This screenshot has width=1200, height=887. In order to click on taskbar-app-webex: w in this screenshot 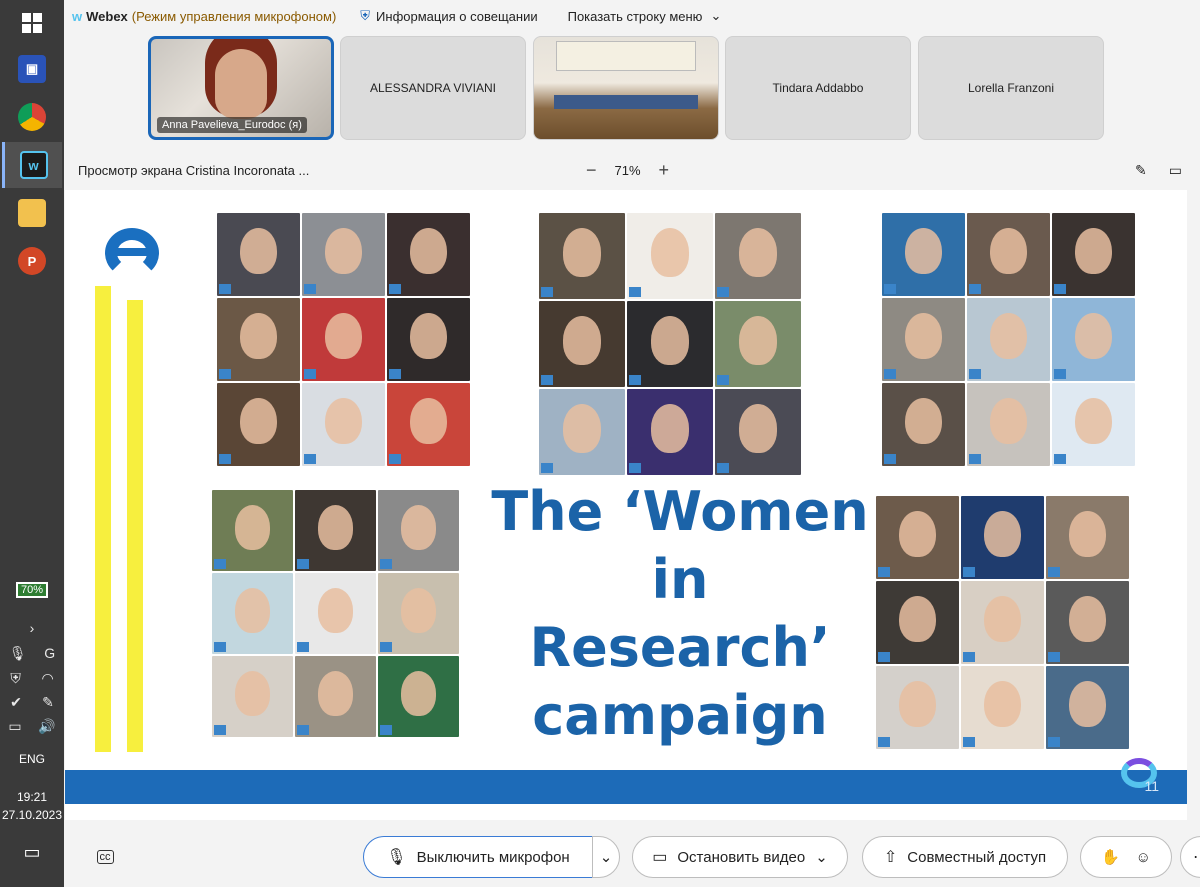, I will do `click(32, 165)`.